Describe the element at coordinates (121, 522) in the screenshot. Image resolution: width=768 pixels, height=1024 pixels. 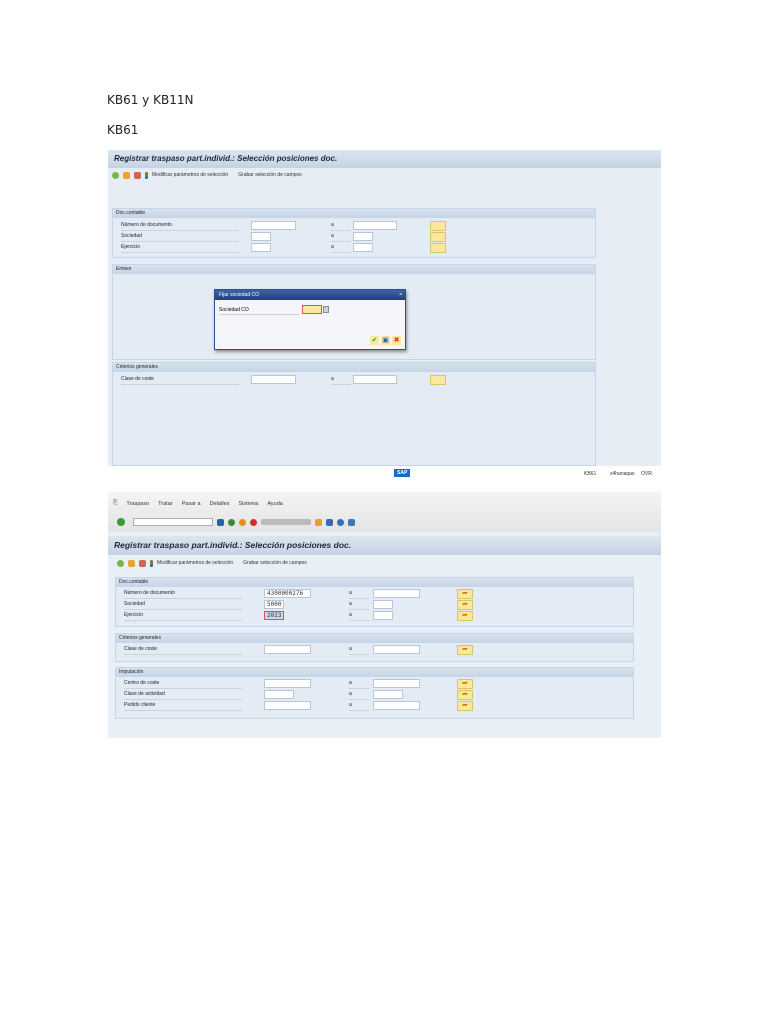
I see `enter-icon` at that location.